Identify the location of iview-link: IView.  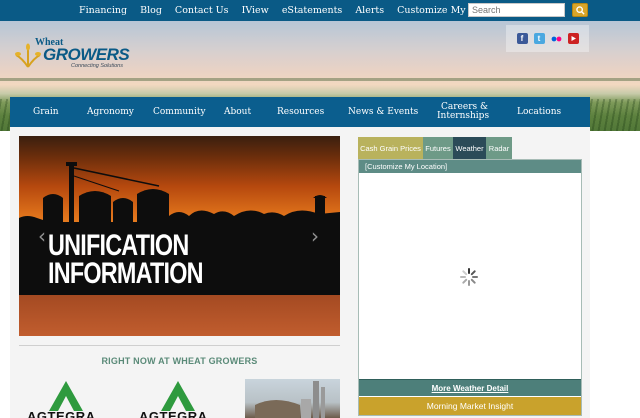
(255, 10).